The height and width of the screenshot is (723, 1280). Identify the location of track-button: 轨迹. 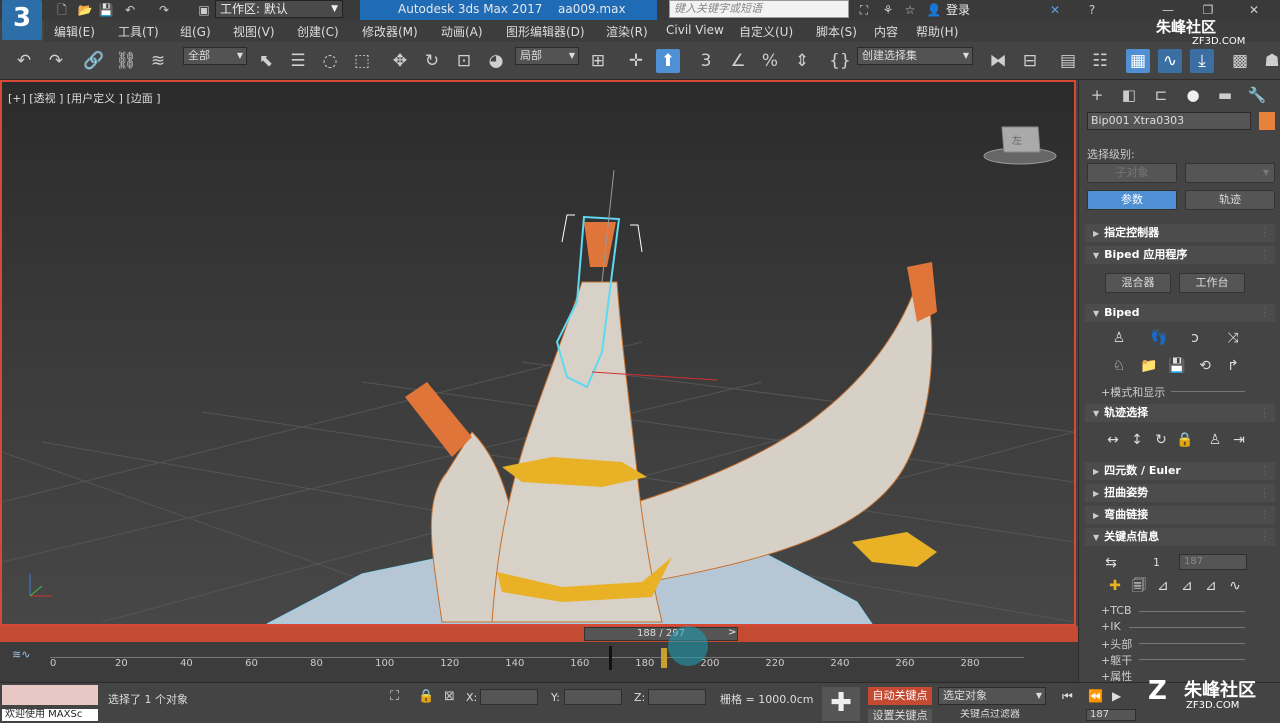
(1230, 200).